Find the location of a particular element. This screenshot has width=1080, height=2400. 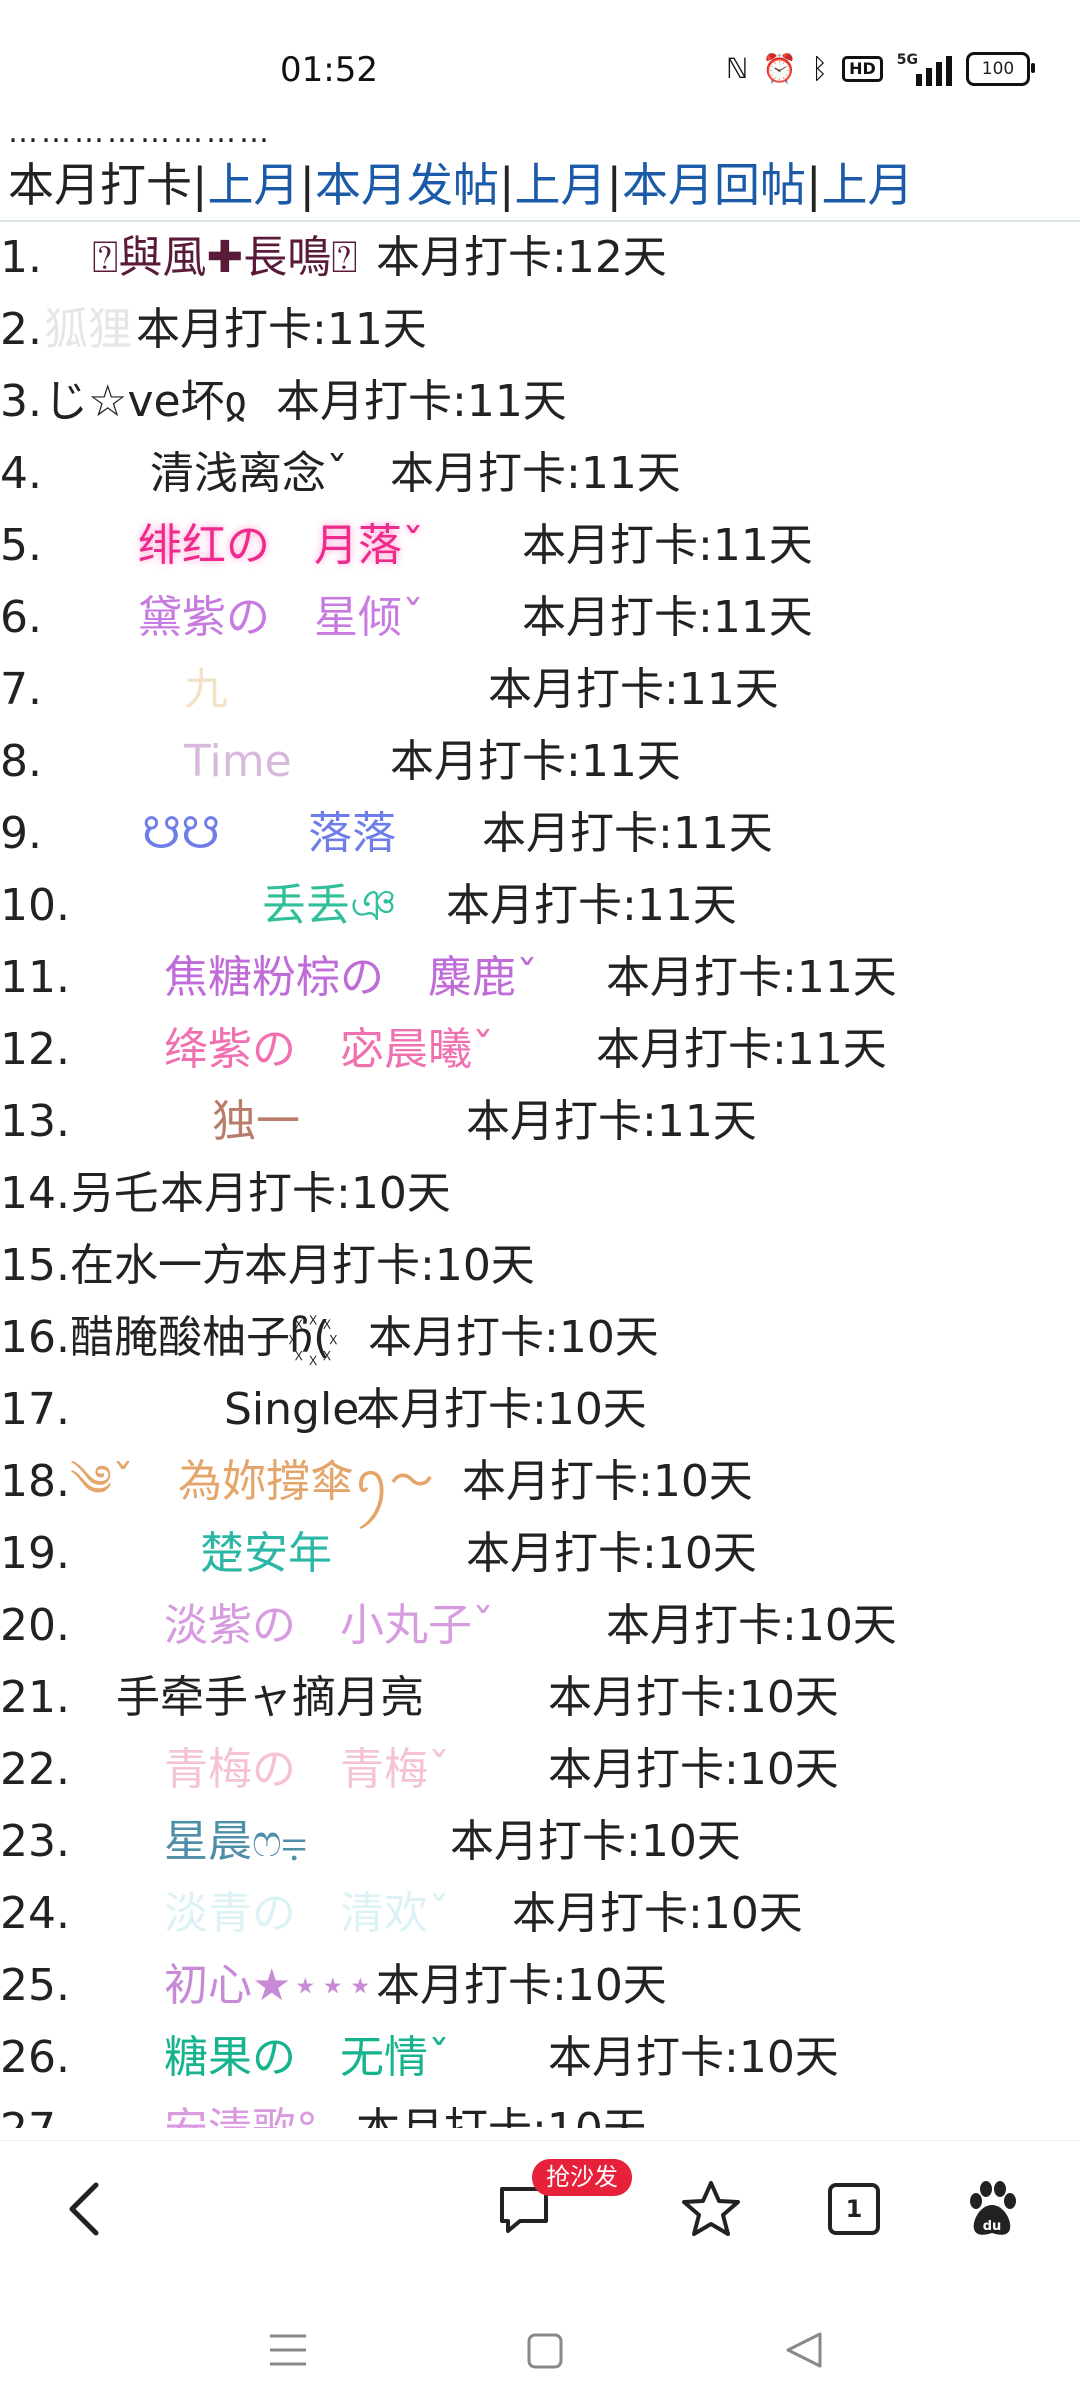

tabs-divider is located at coordinates (540, 221).